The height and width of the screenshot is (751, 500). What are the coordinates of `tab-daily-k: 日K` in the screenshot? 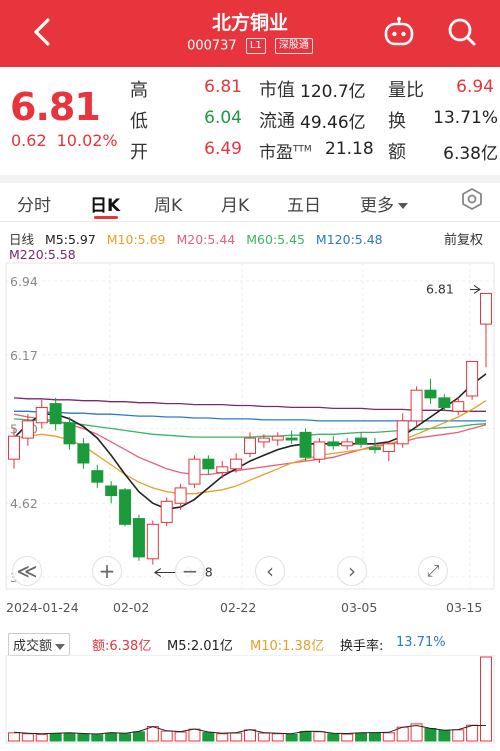 It's located at (105, 203).